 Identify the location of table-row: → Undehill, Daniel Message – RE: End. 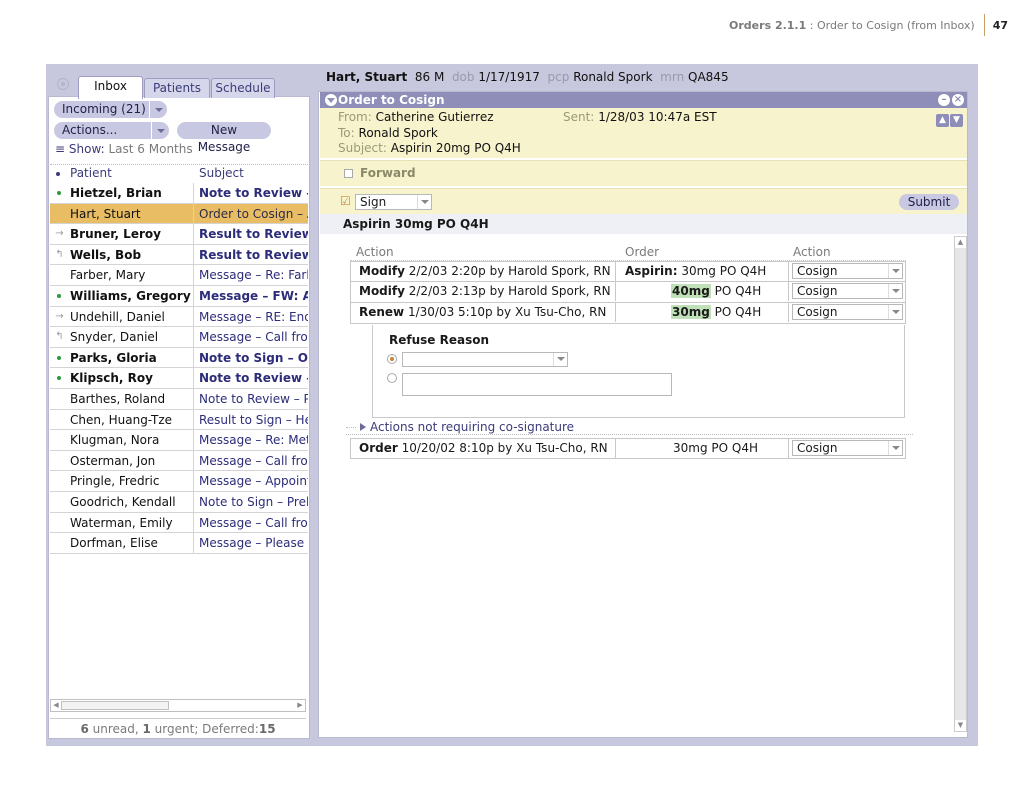
(179, 317).